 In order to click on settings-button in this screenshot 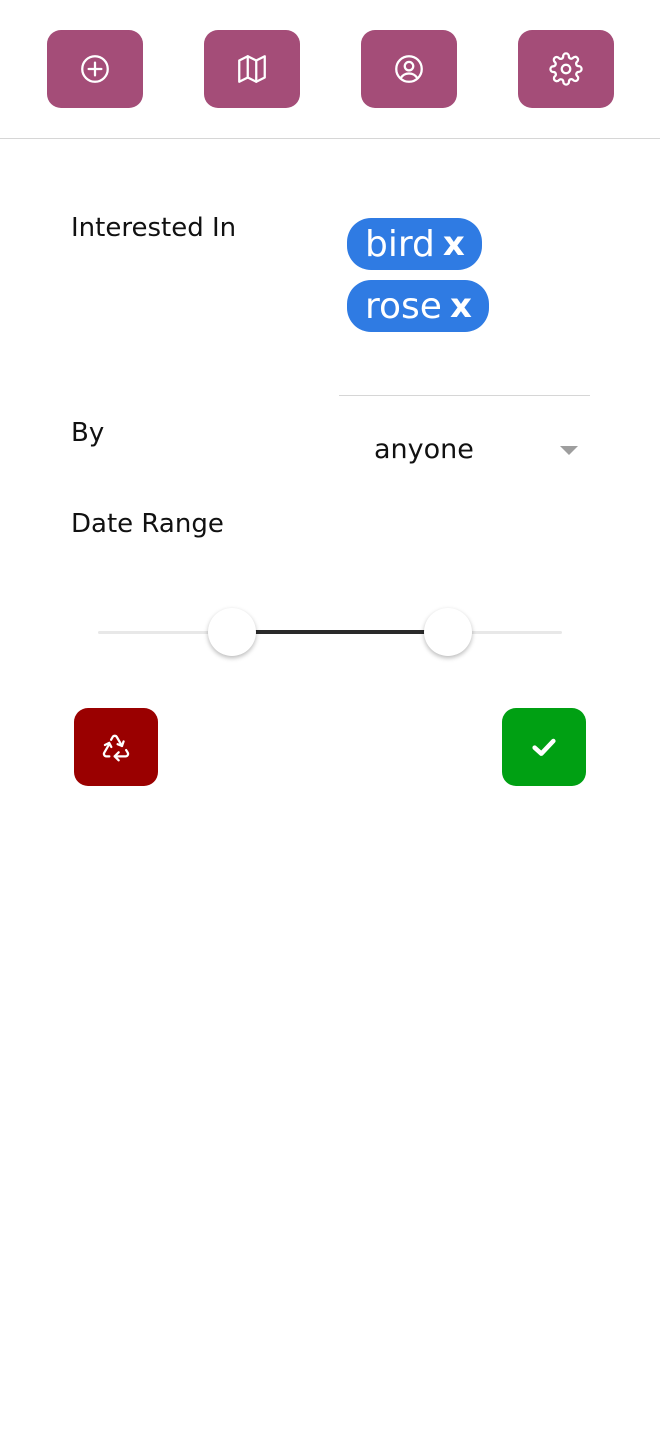, I will do `click(566, 69)`.